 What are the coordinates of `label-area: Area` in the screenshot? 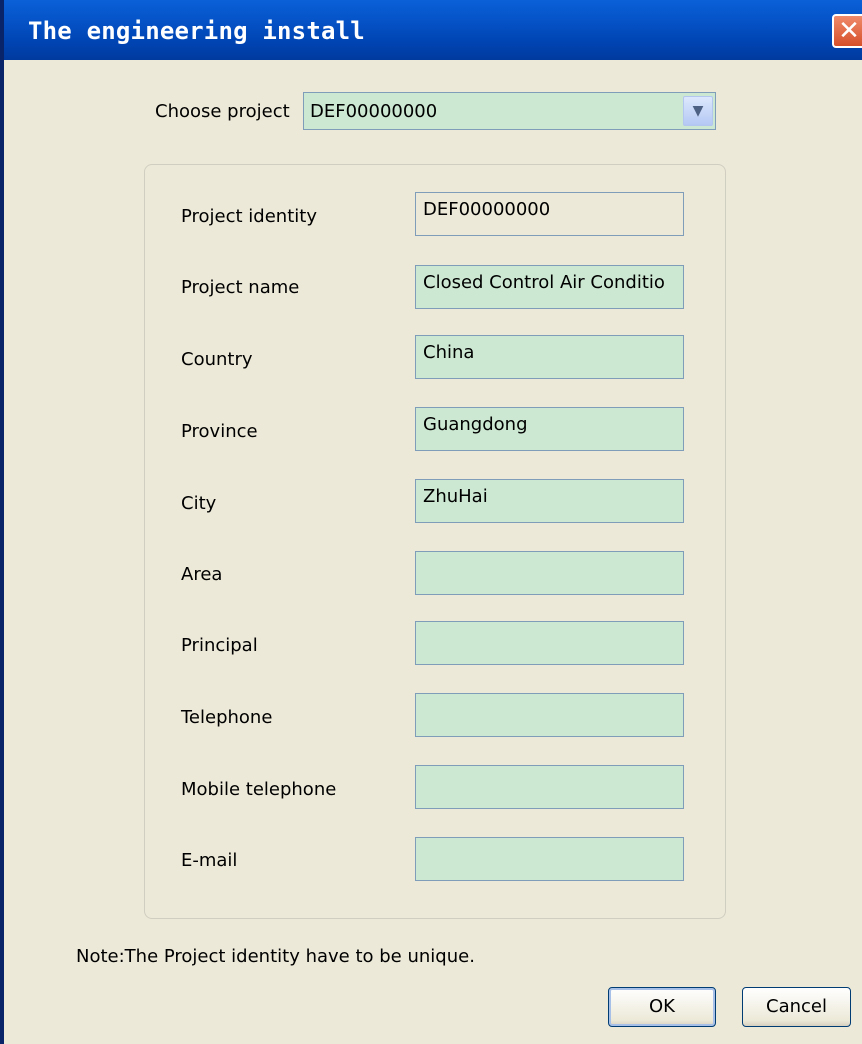 It's located at (202, 574).